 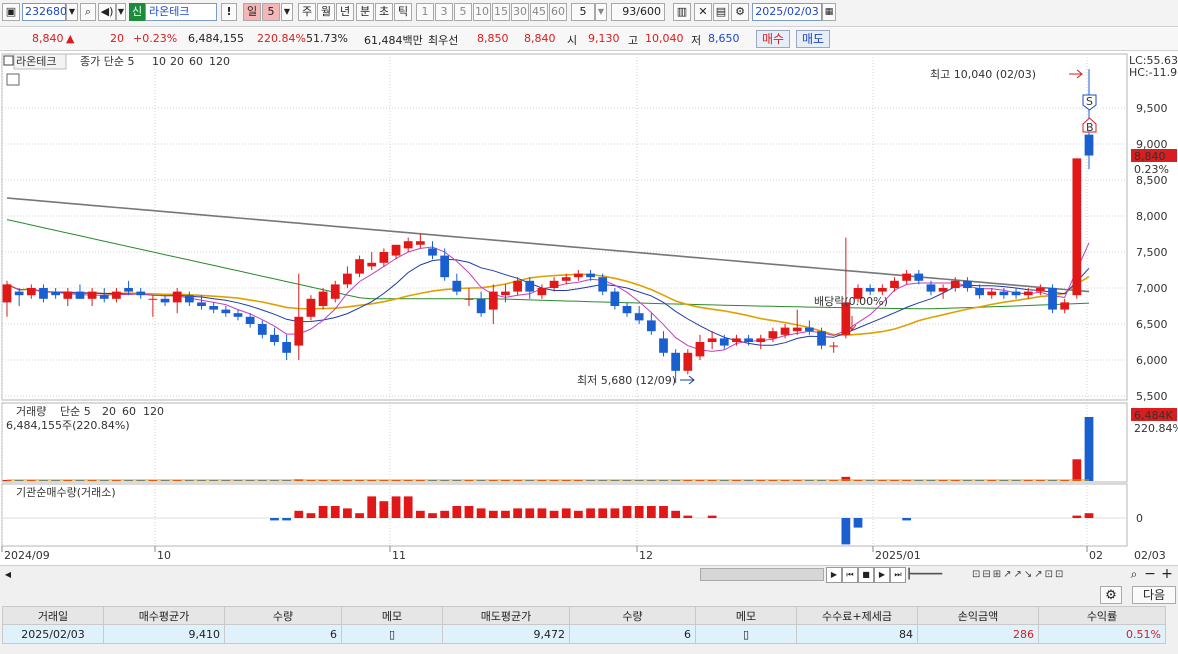 What do you see at coordinates (834, 575) in the screenshot?
I see `scroll-right-icon: ▶` at bounding box center [834, 575].